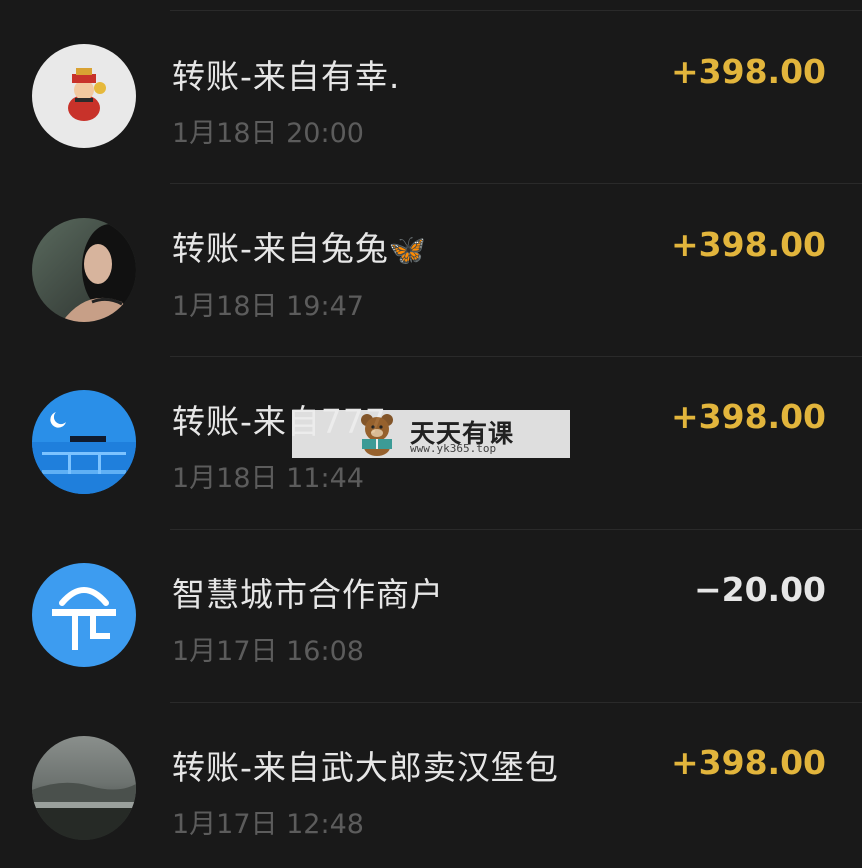 The width and height of the screenshot is (862, 868). I want to click on transaction-time: 1月18日 20:00, so click(268, 133).